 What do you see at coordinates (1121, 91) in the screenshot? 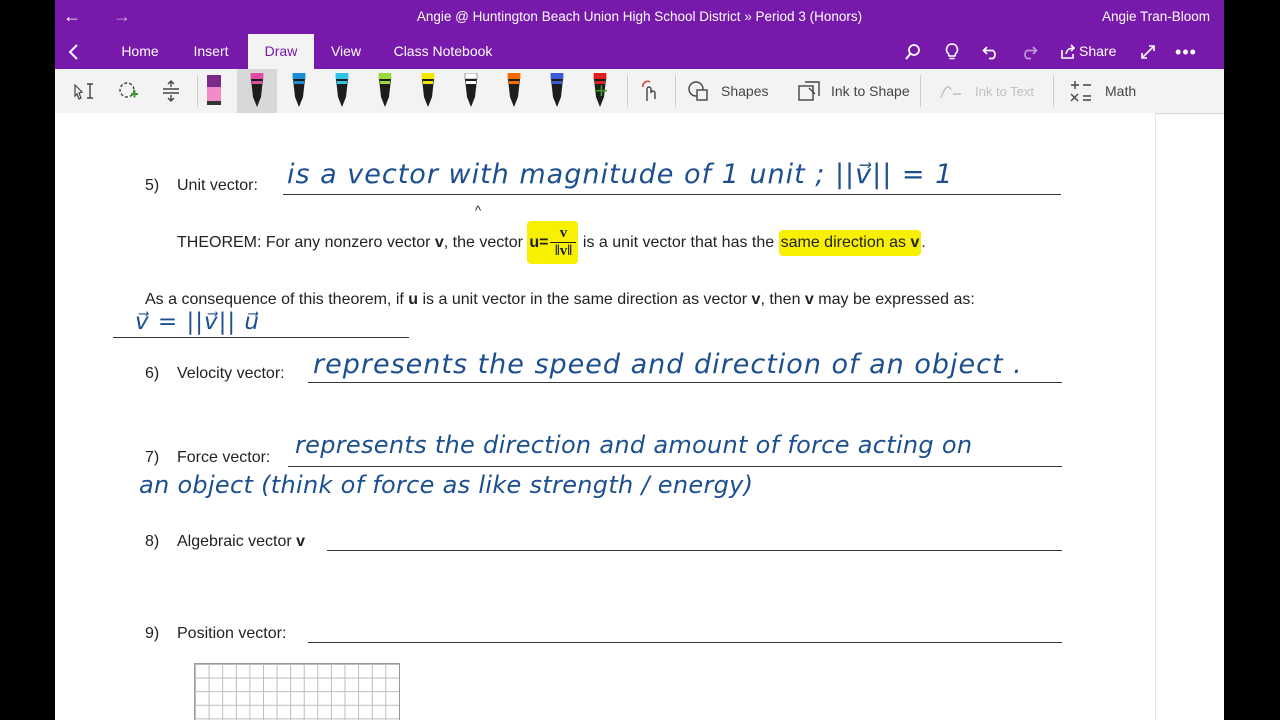
I see `math-label: Math` at bounding box center [1121, 91].